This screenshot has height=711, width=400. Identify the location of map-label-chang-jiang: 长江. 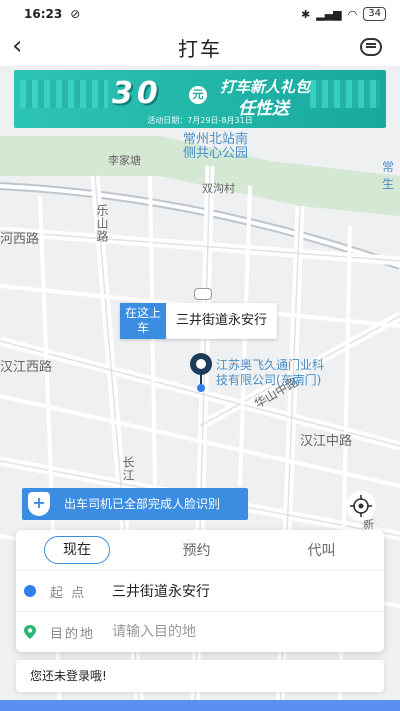
(128, 469).